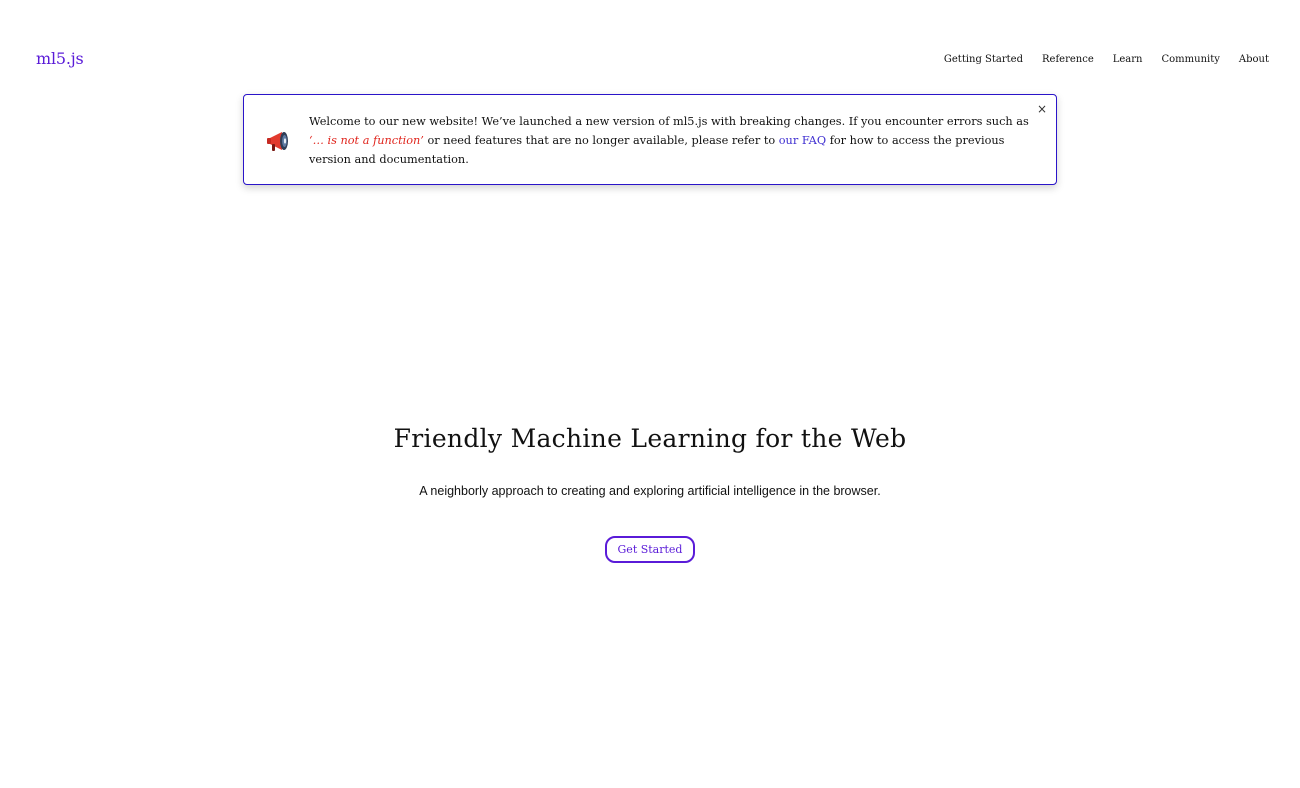 Image resolution: width=1300 pixels, height=788 pixels. Describe the element at coordinates (366, 140) in the screenshot. I see `error-example: ‘… is not a function’` at that location.